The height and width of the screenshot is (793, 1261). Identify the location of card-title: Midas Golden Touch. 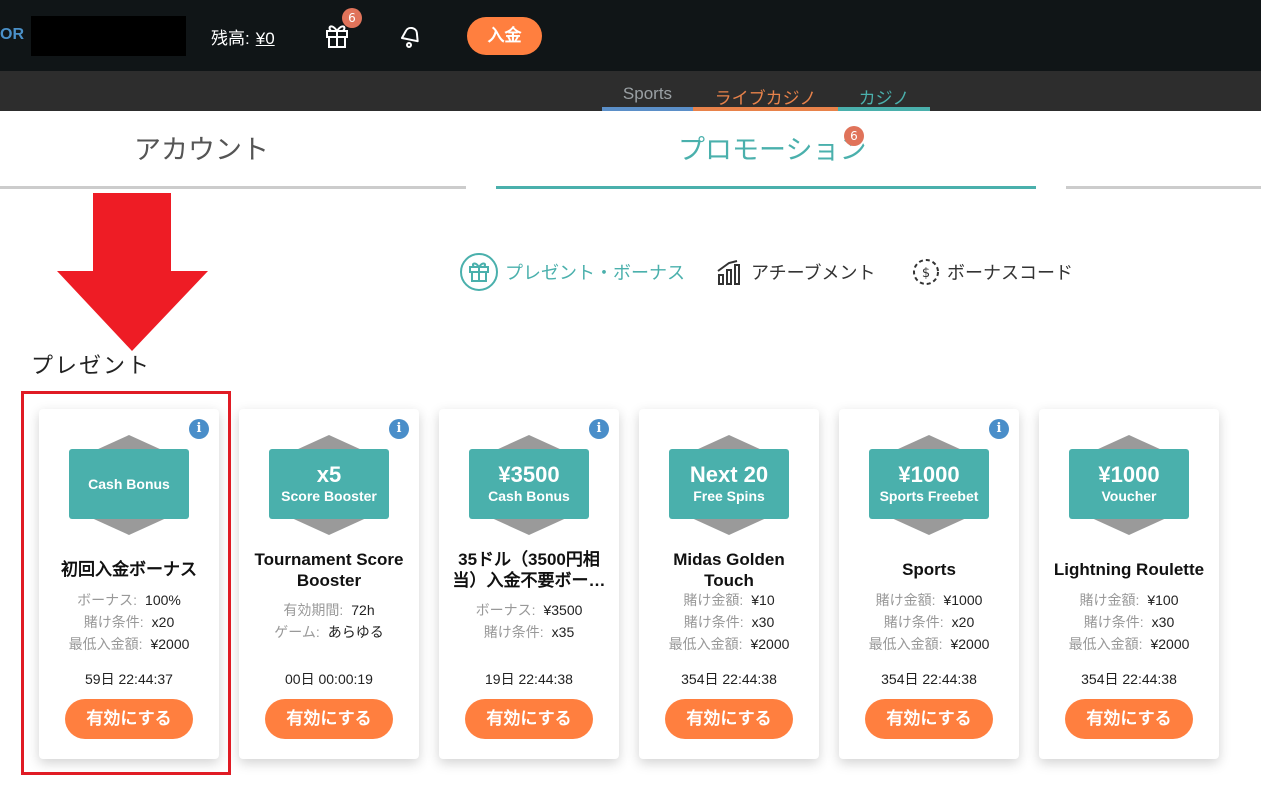
(729, 570).